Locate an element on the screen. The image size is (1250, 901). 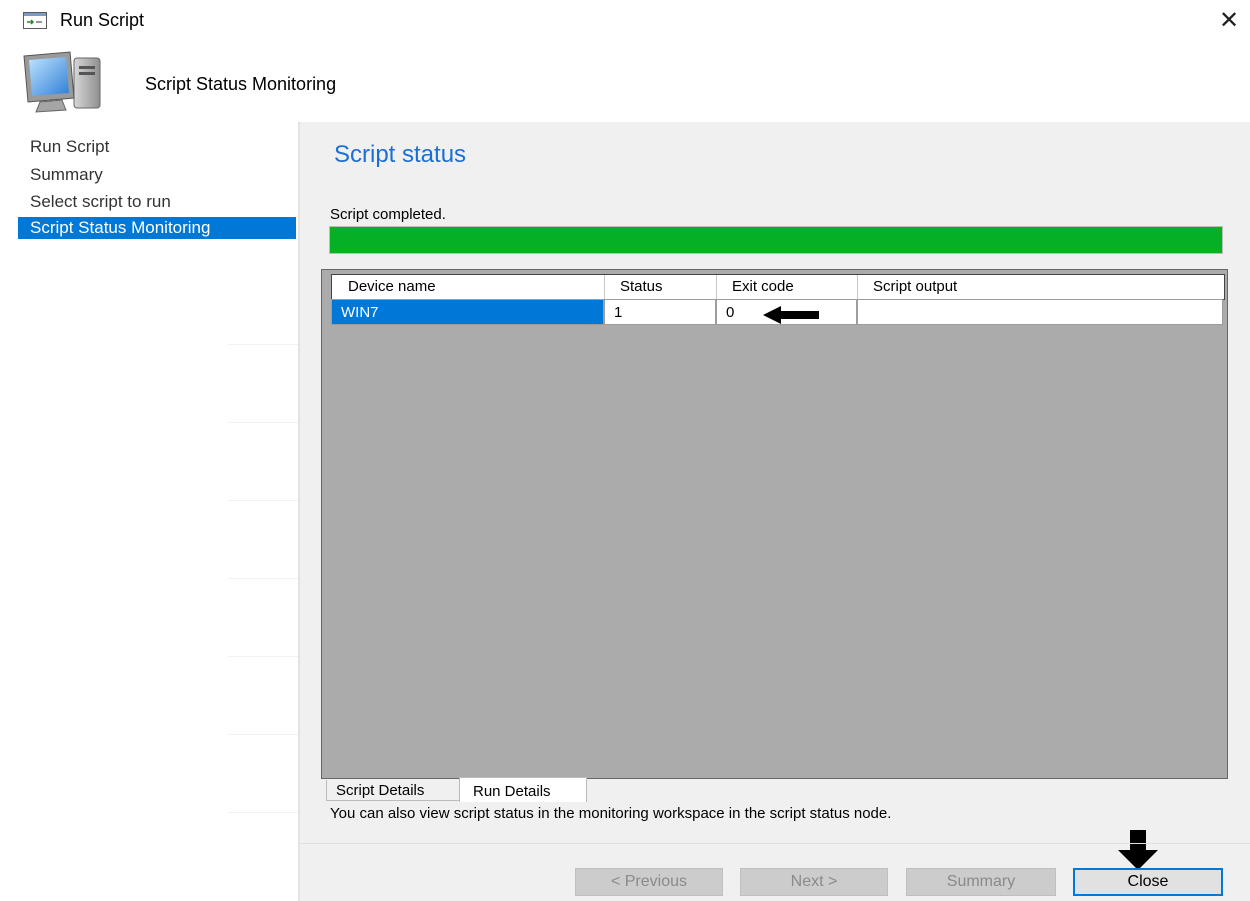
nav-item-summary: Summary is located at coordinates (149, 175).